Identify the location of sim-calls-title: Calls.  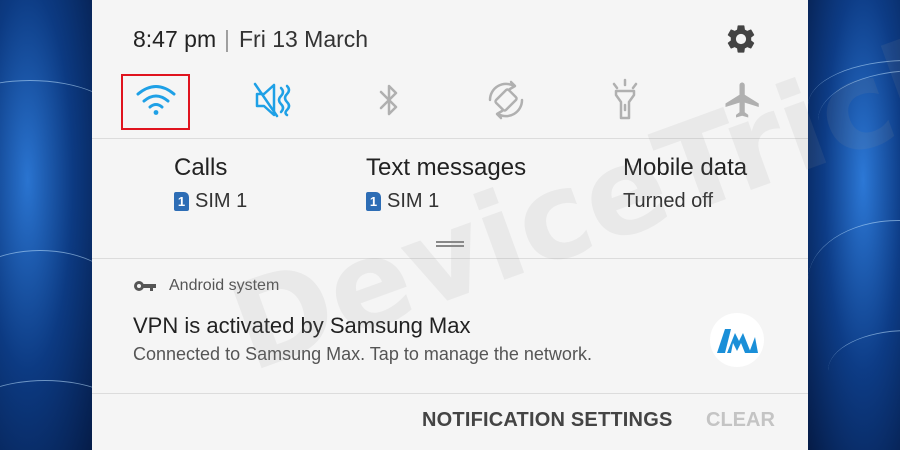
(201, 167).